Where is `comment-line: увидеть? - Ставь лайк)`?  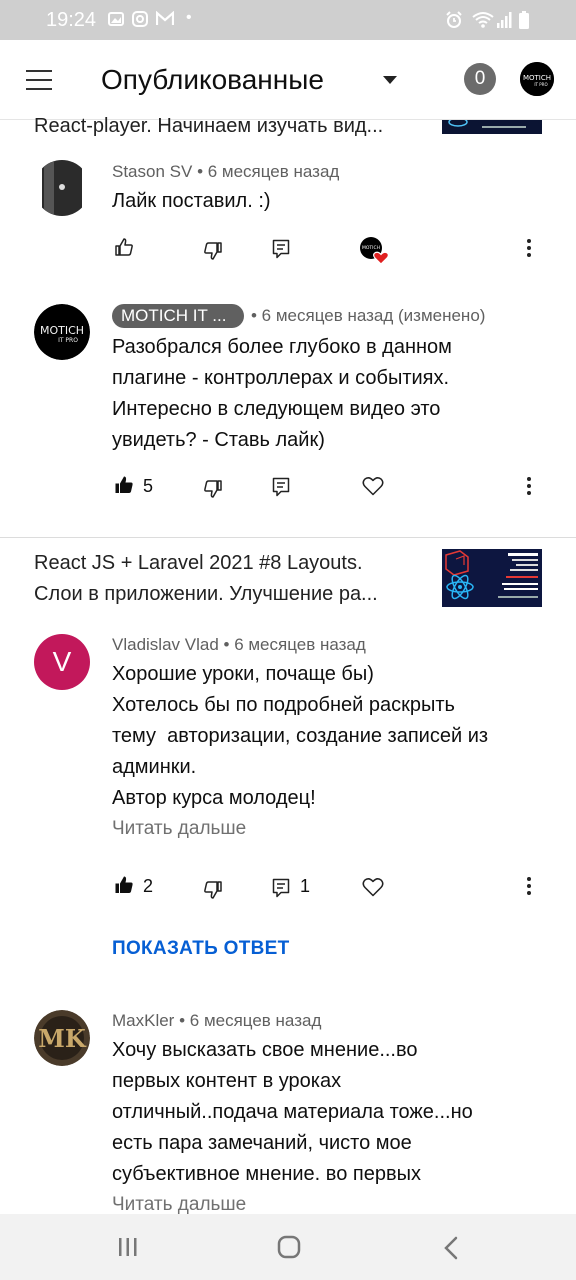 comment-line: увидеть? - Ставь лайк) is located at coordinates (218, 440).